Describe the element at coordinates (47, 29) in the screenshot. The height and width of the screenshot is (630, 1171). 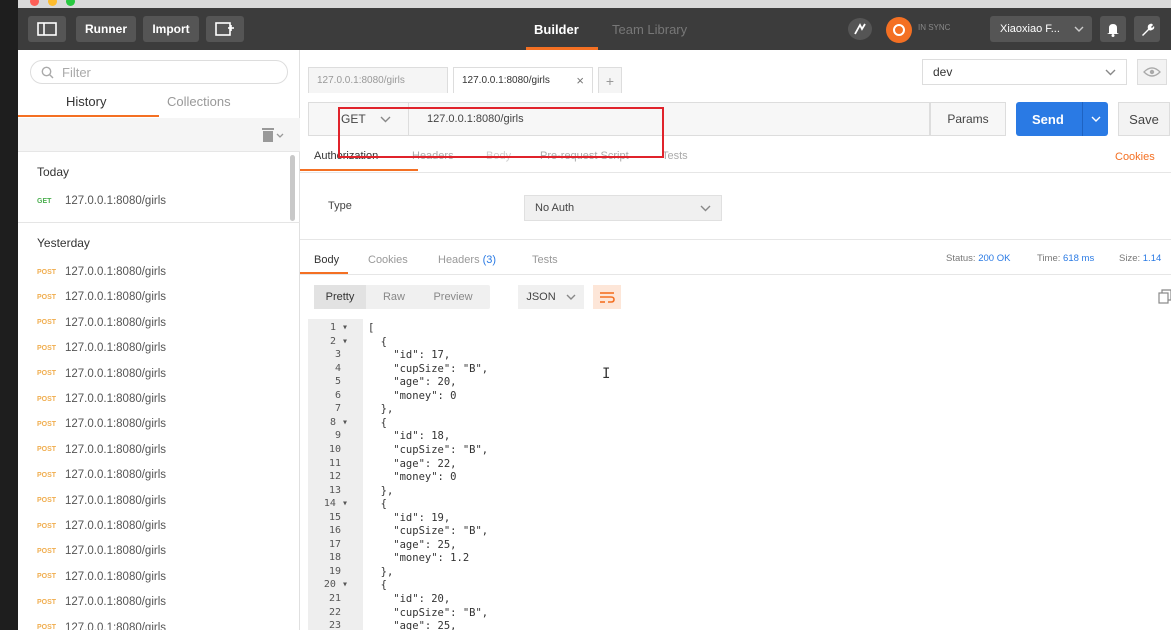
I see `sidebar-toggle-button` at that location.